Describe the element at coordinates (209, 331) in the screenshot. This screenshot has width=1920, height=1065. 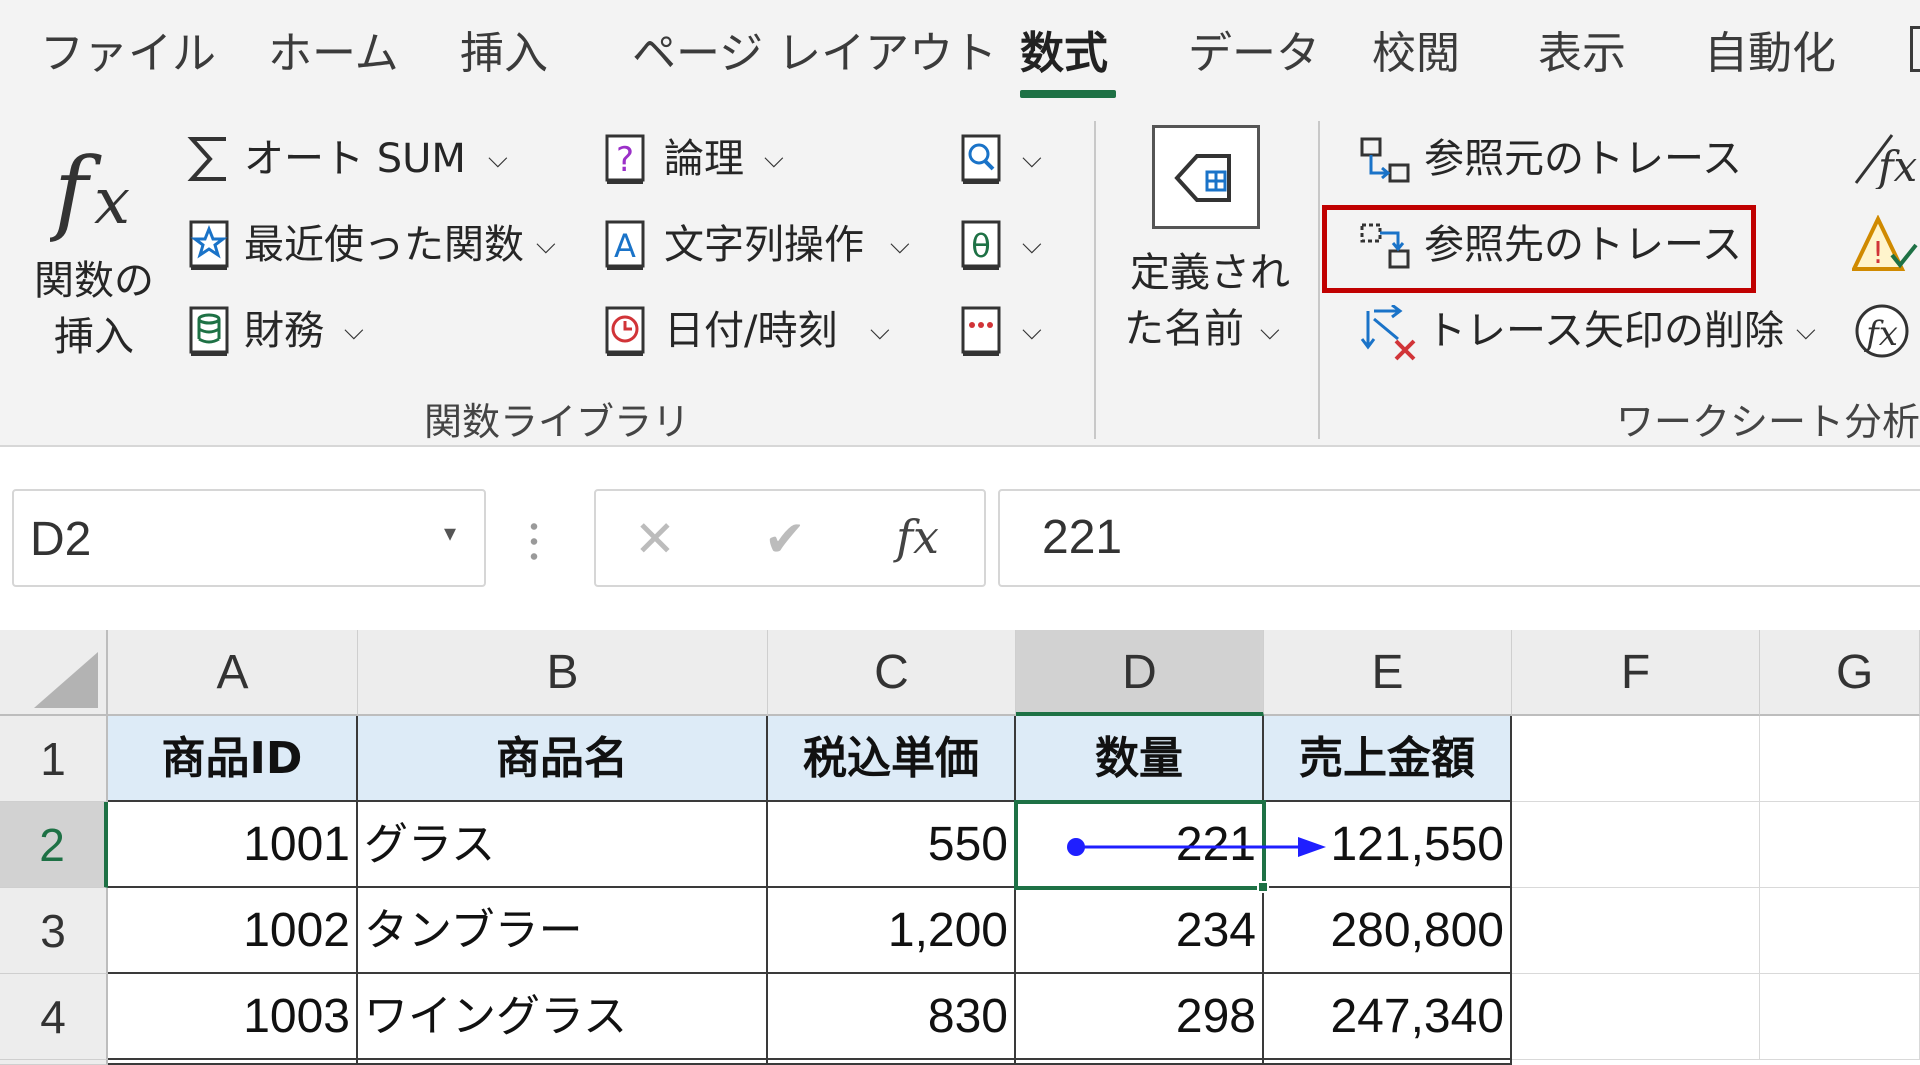
I see `financial-book-icon` at that location.